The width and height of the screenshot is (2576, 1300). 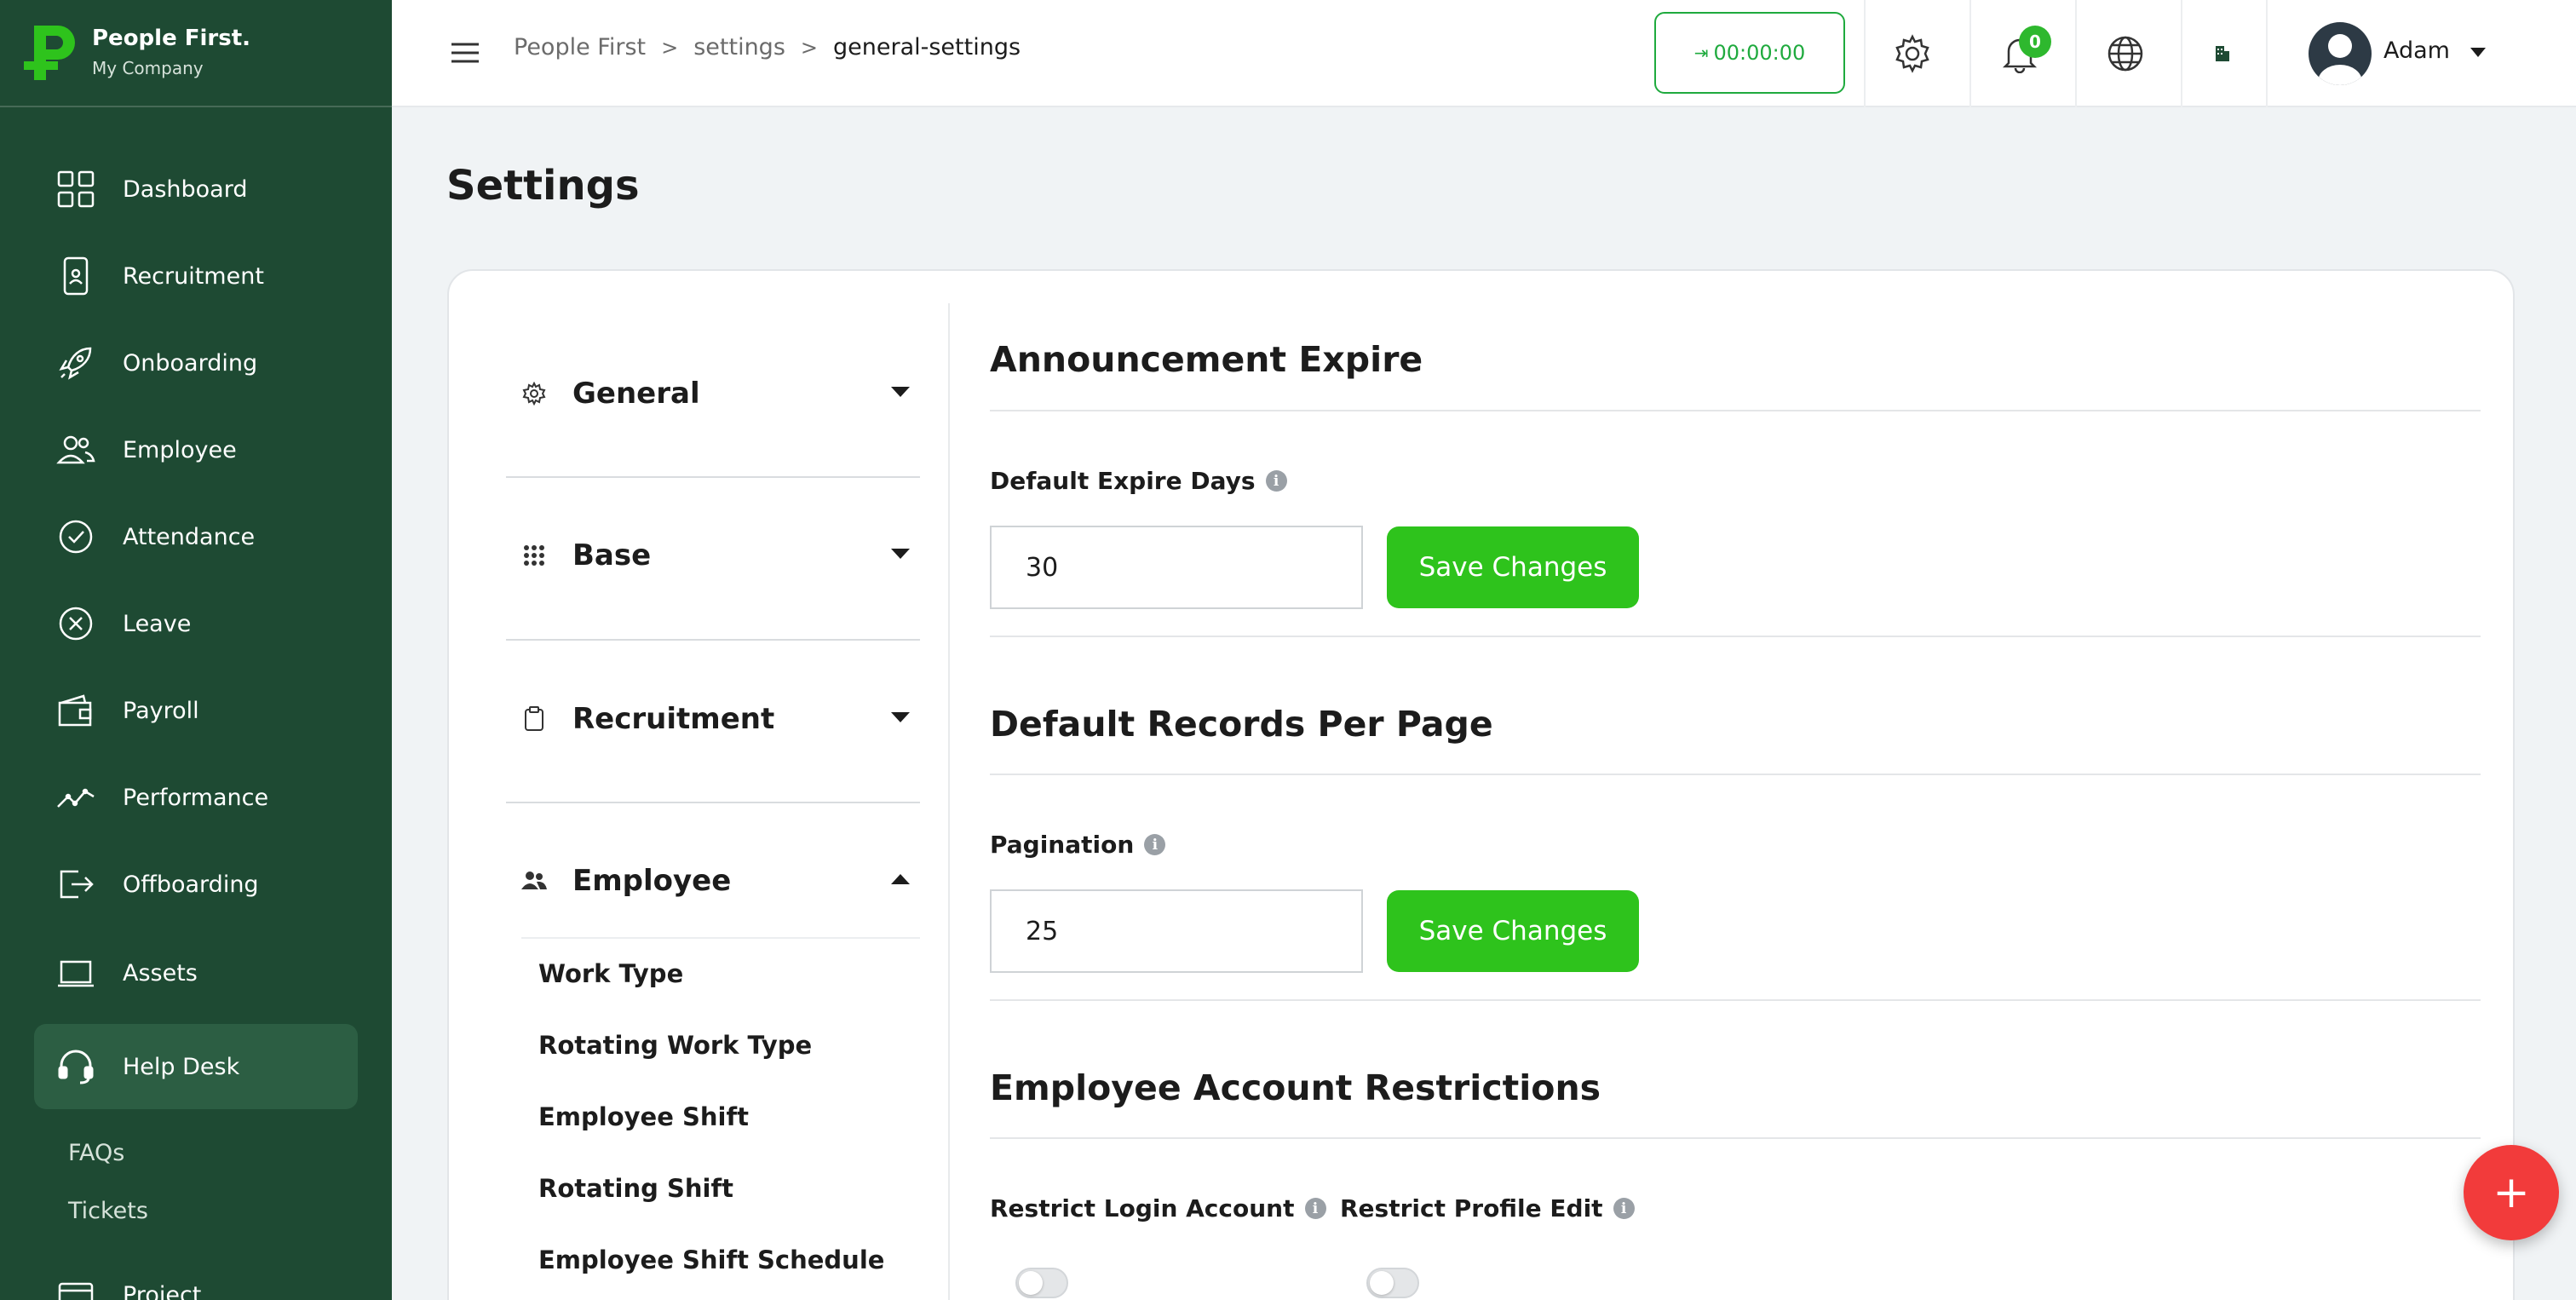 What do you see at coordinates (1176, 931) in the screenshot?
I see `pagination-input` at bounding box center [1176, 931].